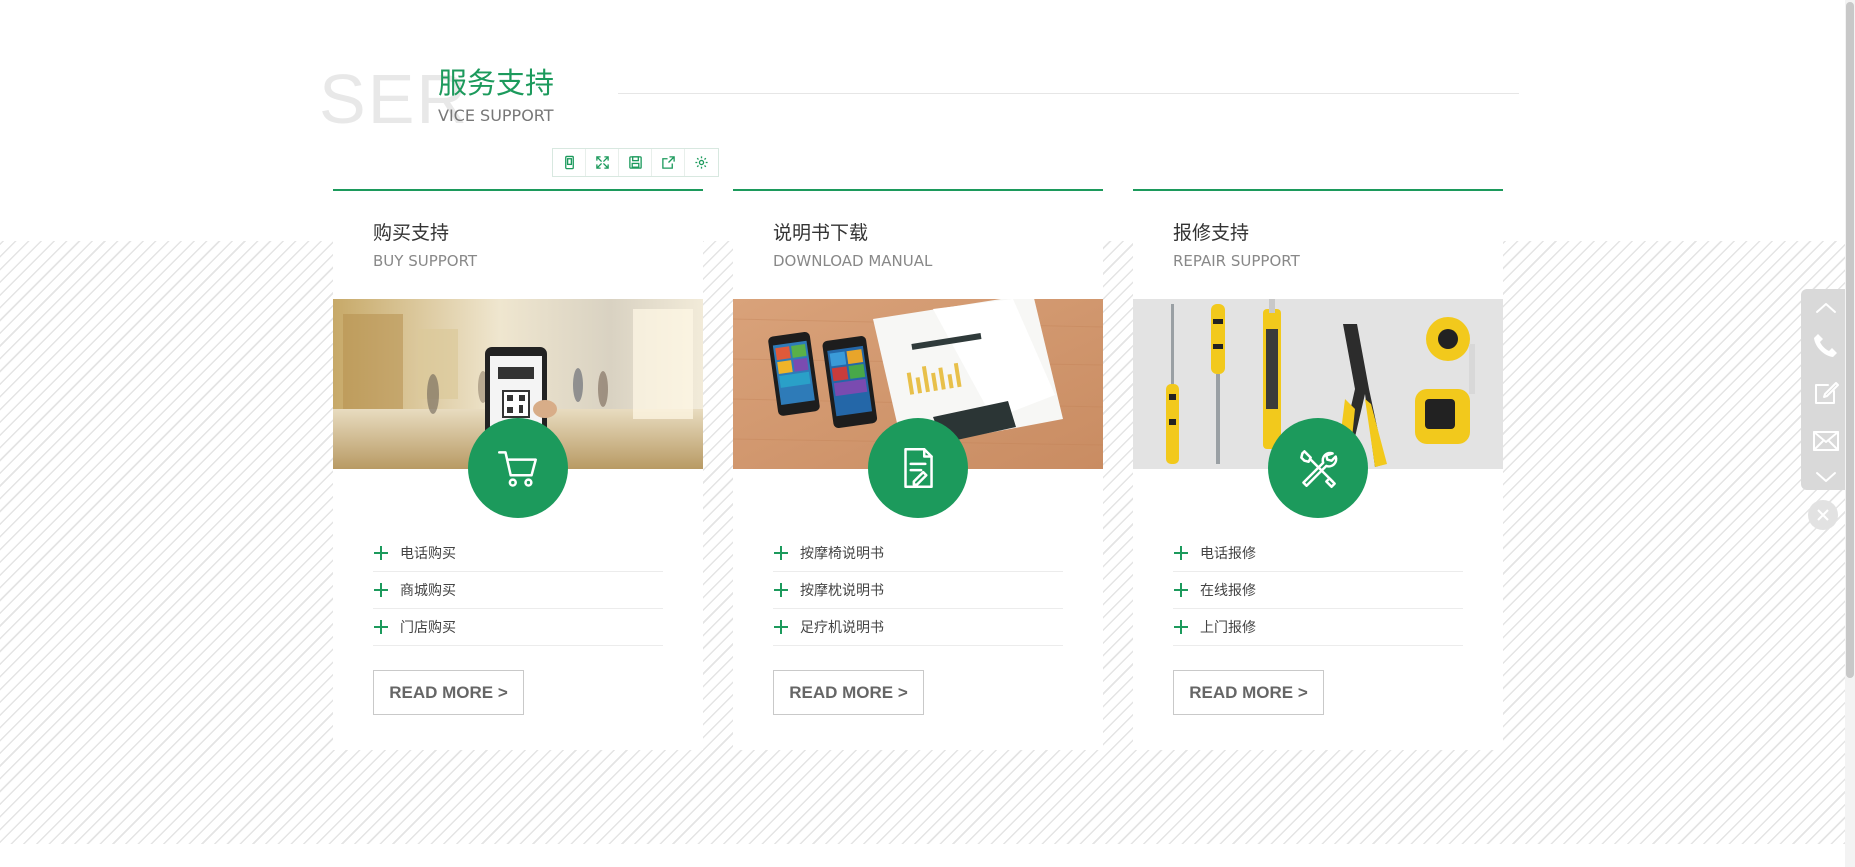  I want to click on tools-circle, so click(1318, 468).